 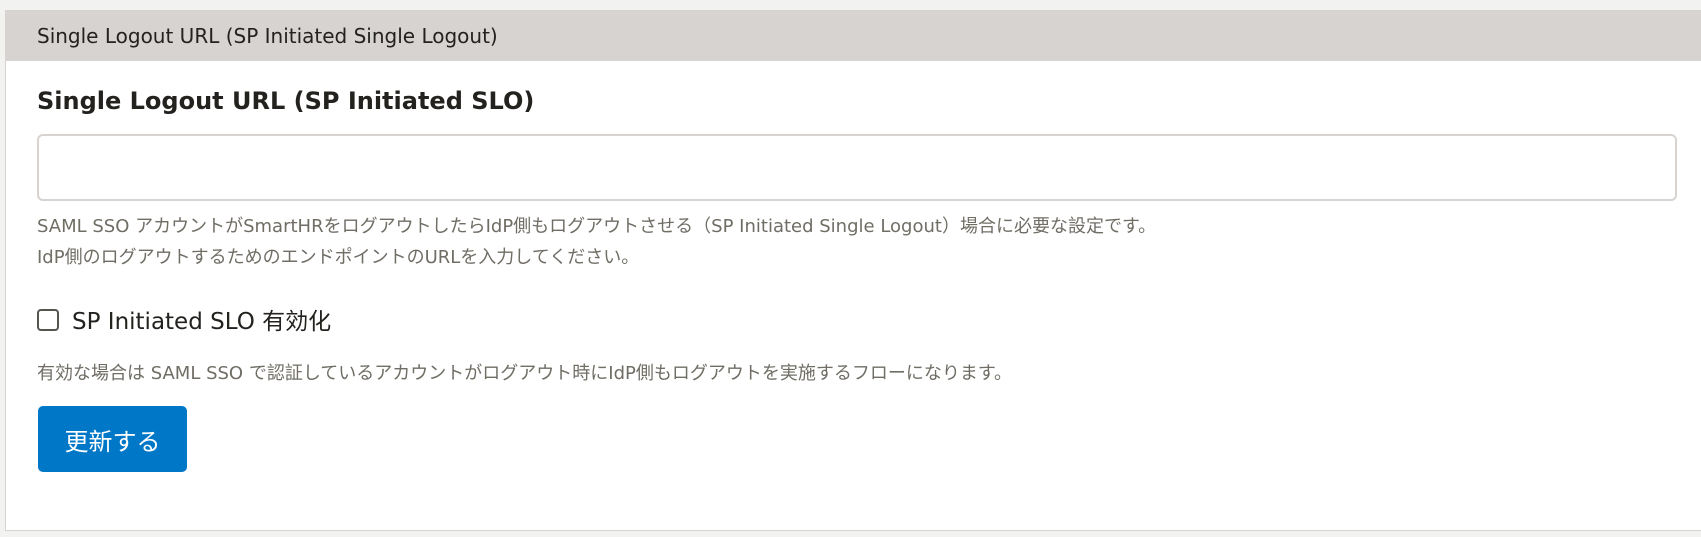 I want to click on sp-initiated-slo-toggle: SP Initiated SLO 有効化, so click(x=184, y=319).